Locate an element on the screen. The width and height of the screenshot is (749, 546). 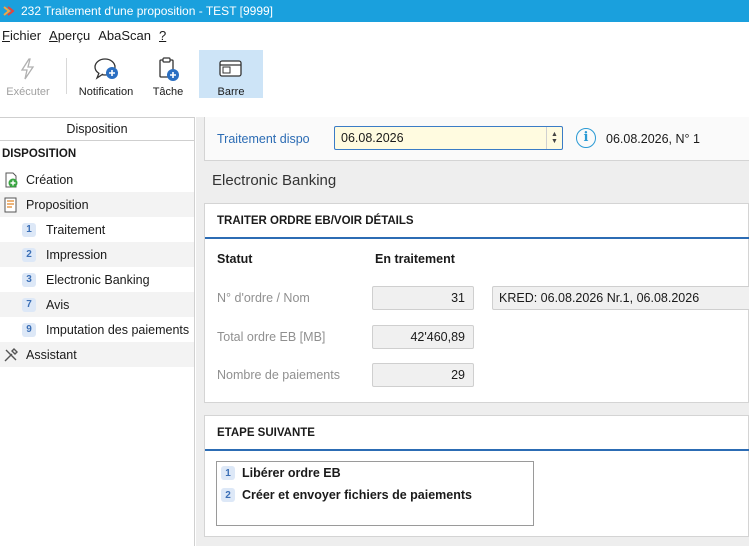
list-document-icon is located at coordinates (10, 204).